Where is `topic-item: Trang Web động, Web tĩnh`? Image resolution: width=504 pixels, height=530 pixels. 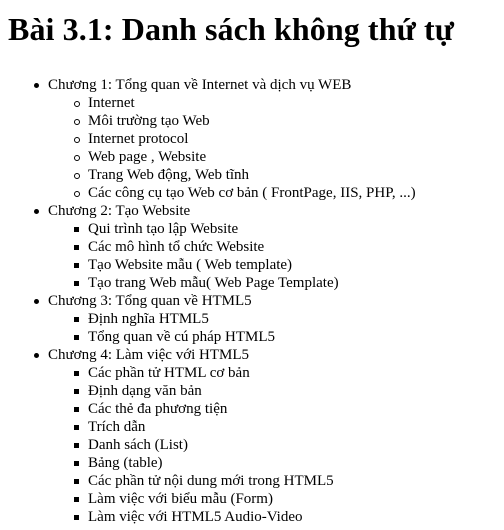
topic-item: Trang Web động, Web tĩnh is located at coordinates (285, 175).